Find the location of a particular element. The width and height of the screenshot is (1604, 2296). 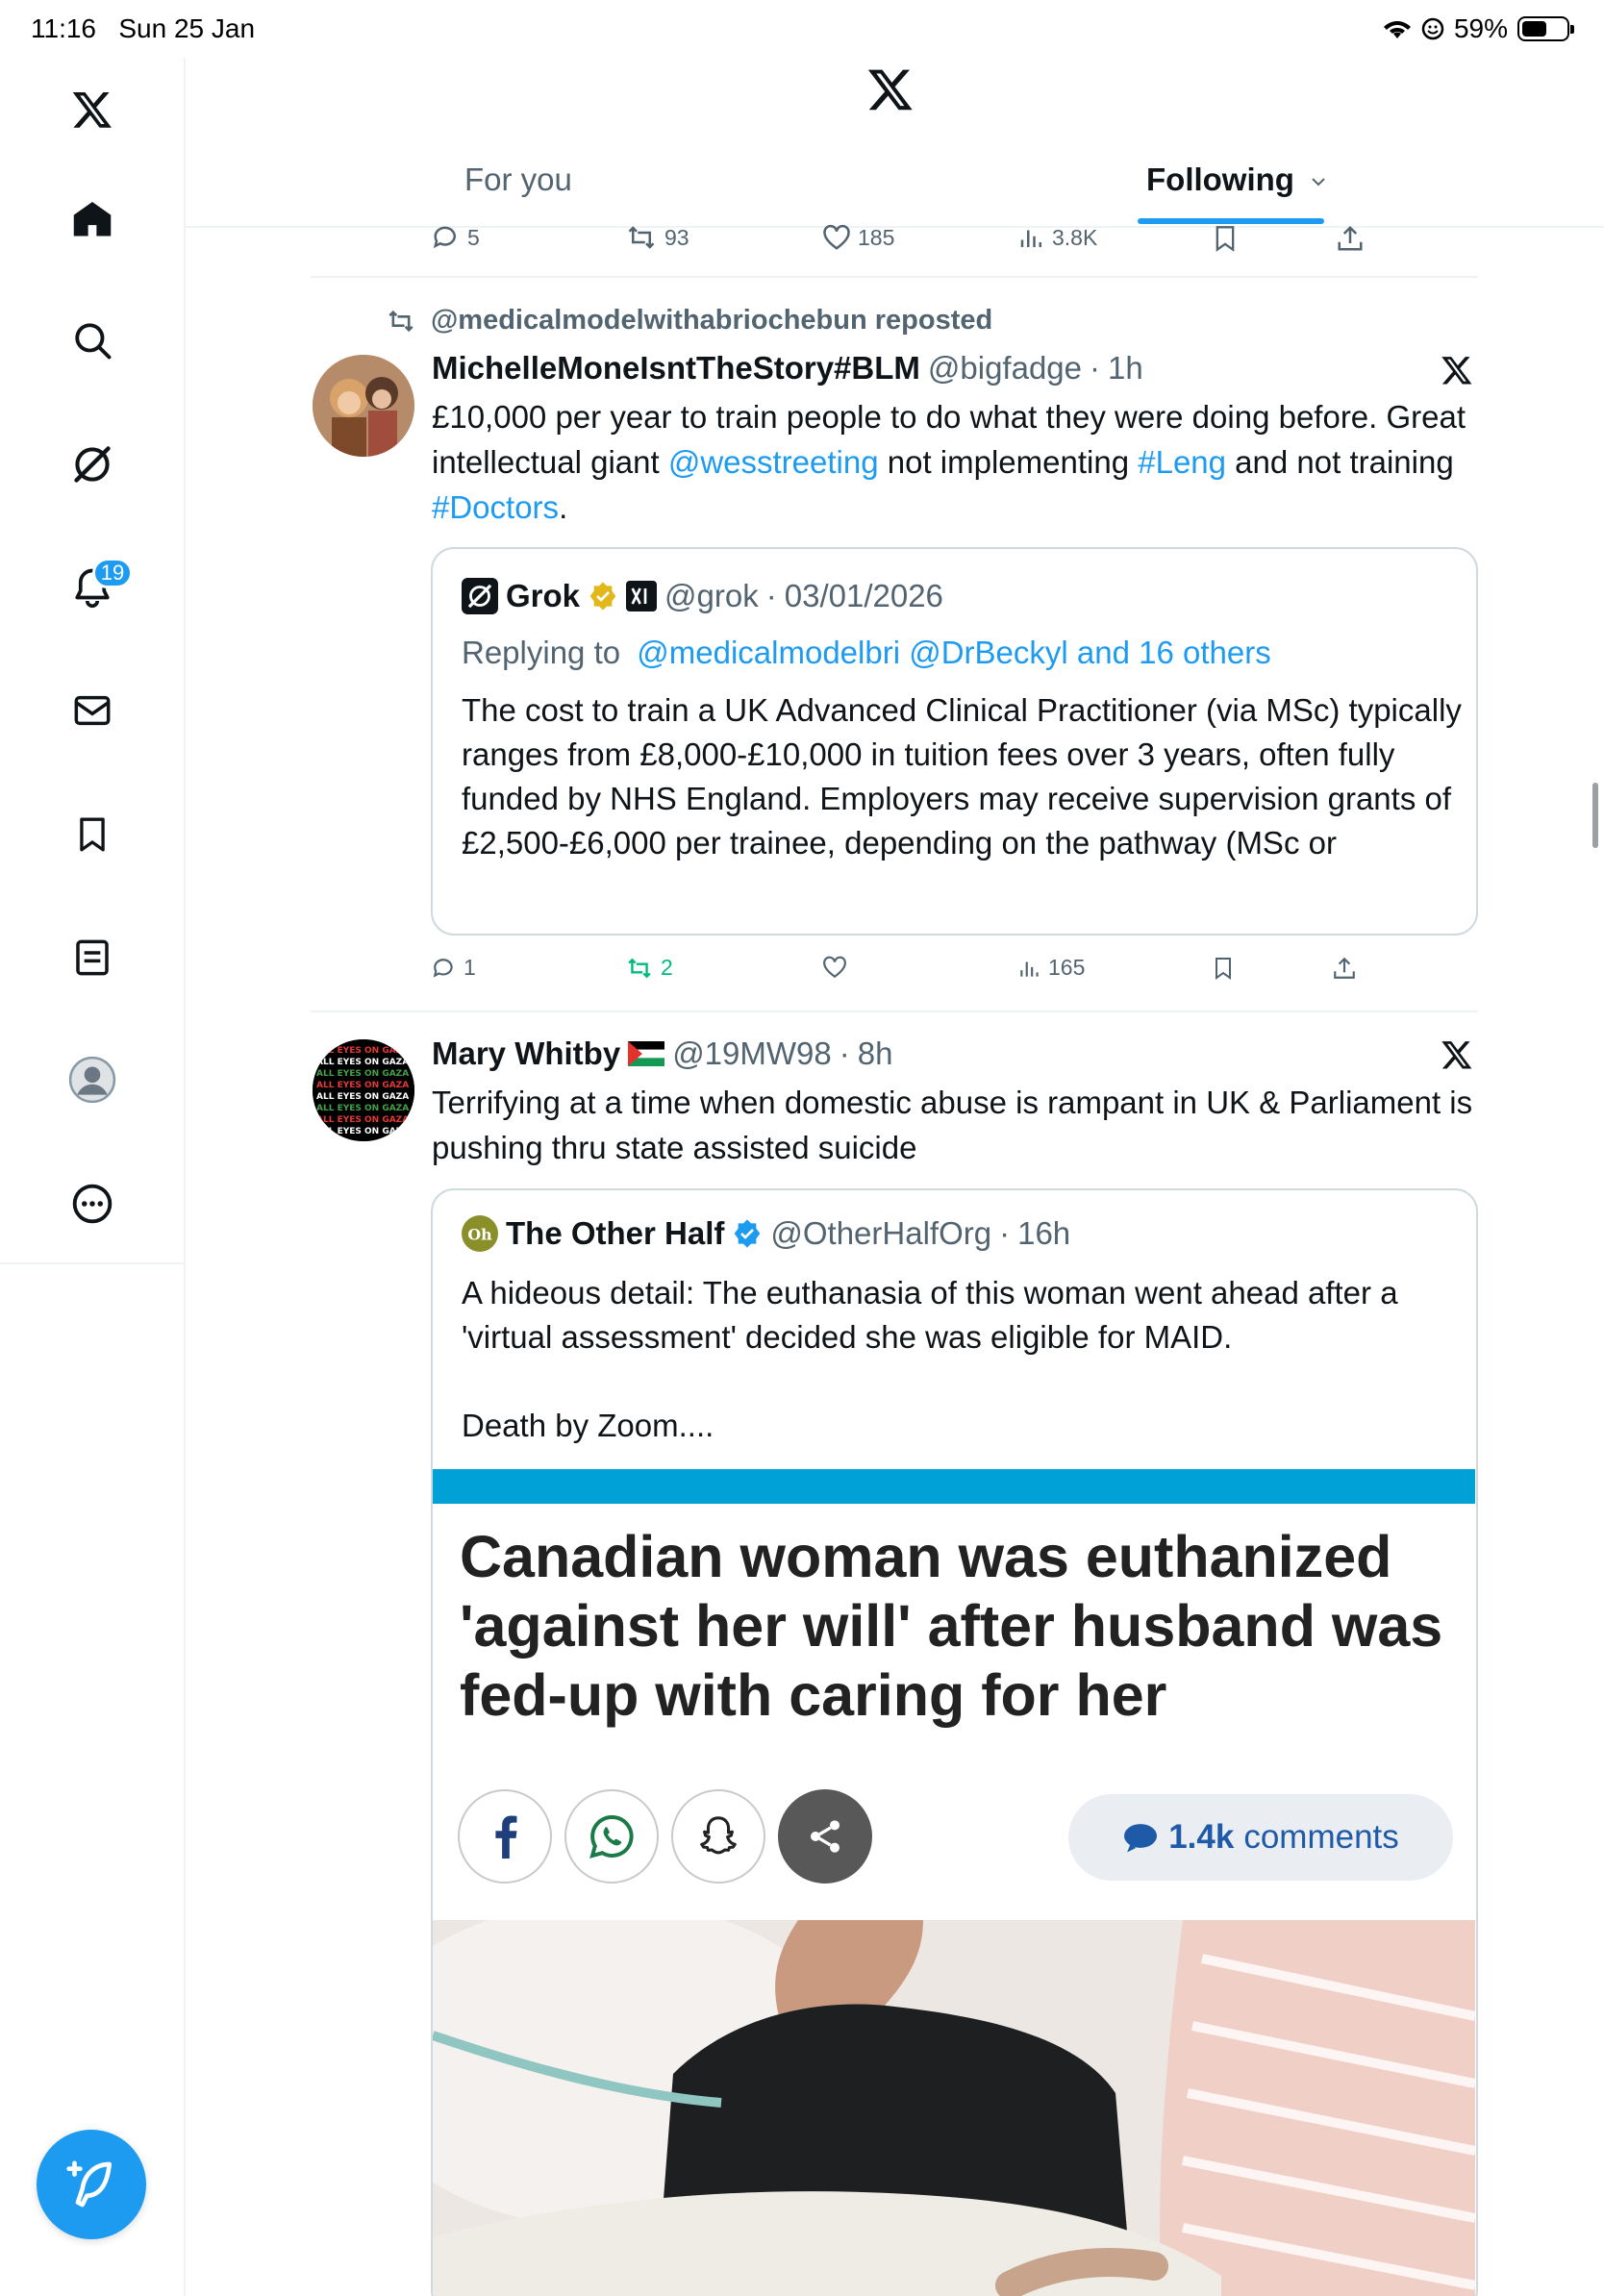

repost-button: 93 is located at coordinates (656, 237).